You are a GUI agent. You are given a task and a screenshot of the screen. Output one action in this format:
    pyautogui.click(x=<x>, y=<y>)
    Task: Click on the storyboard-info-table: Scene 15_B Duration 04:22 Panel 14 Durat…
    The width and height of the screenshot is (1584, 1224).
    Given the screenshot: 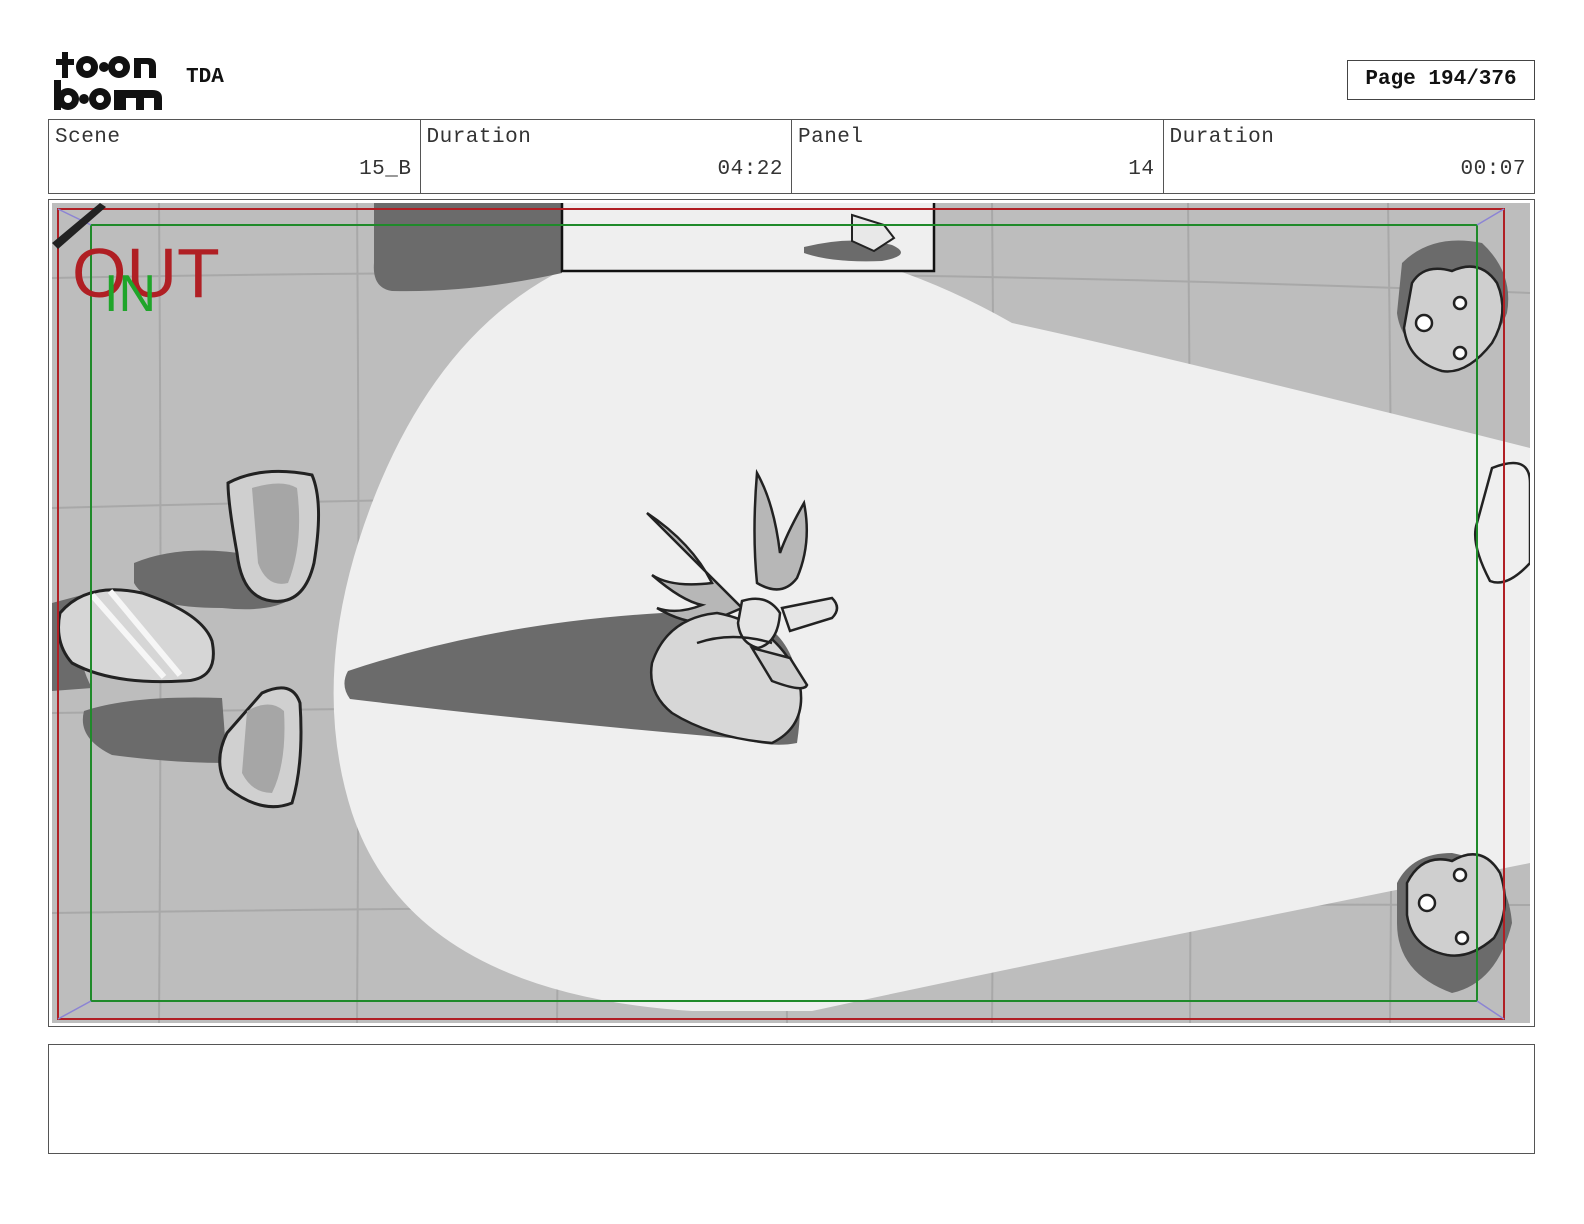 What is the action you would take?
    pyautogui.click(x=791, y=156)
    